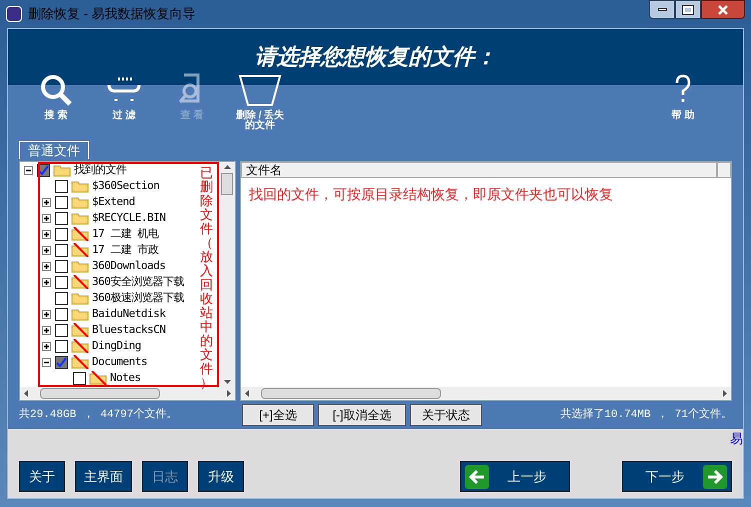 This screenshot has height=507, width=751. I want to click on tree-item: $RECYCLE.BIN, so click(129, 218).